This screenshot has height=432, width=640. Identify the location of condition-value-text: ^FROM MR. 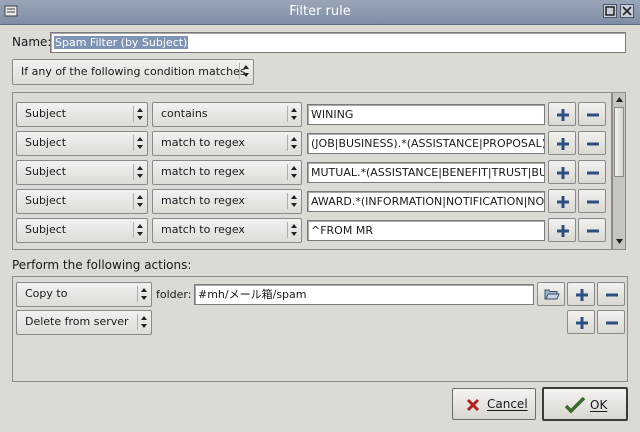
(342, 230).